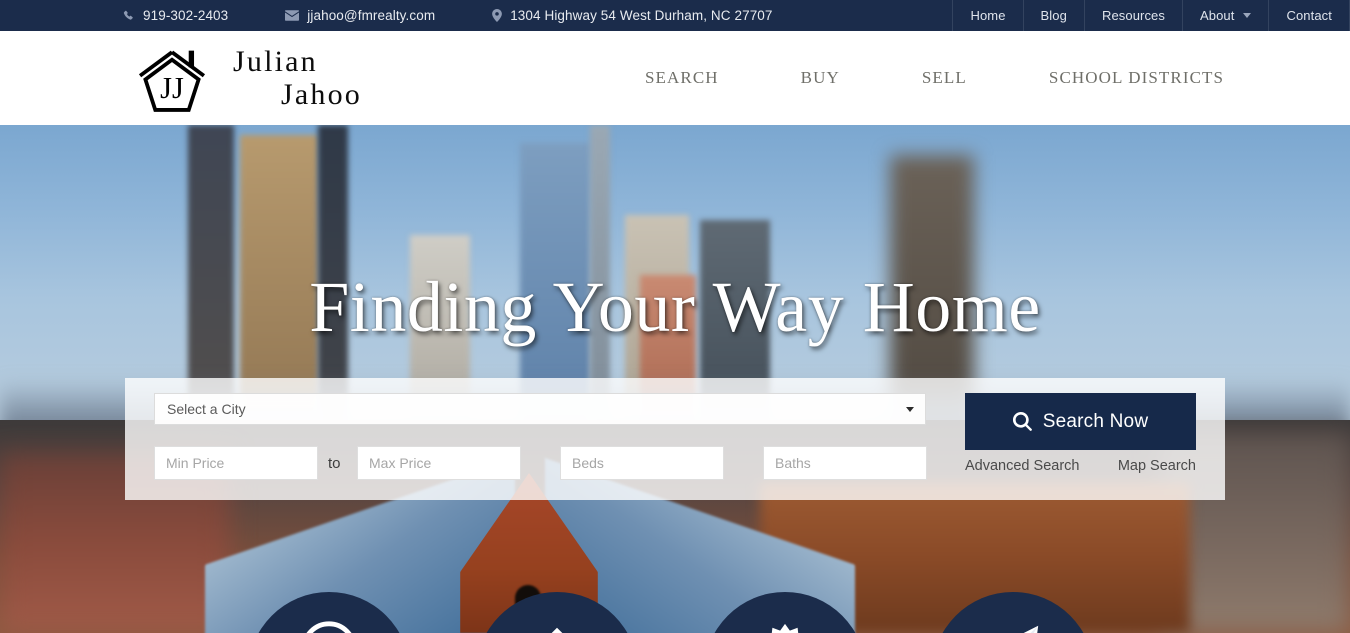 The width and height of the screenshot is (1350, 633). I want to click on search-now-button: Search Now, so click(1080, 421).